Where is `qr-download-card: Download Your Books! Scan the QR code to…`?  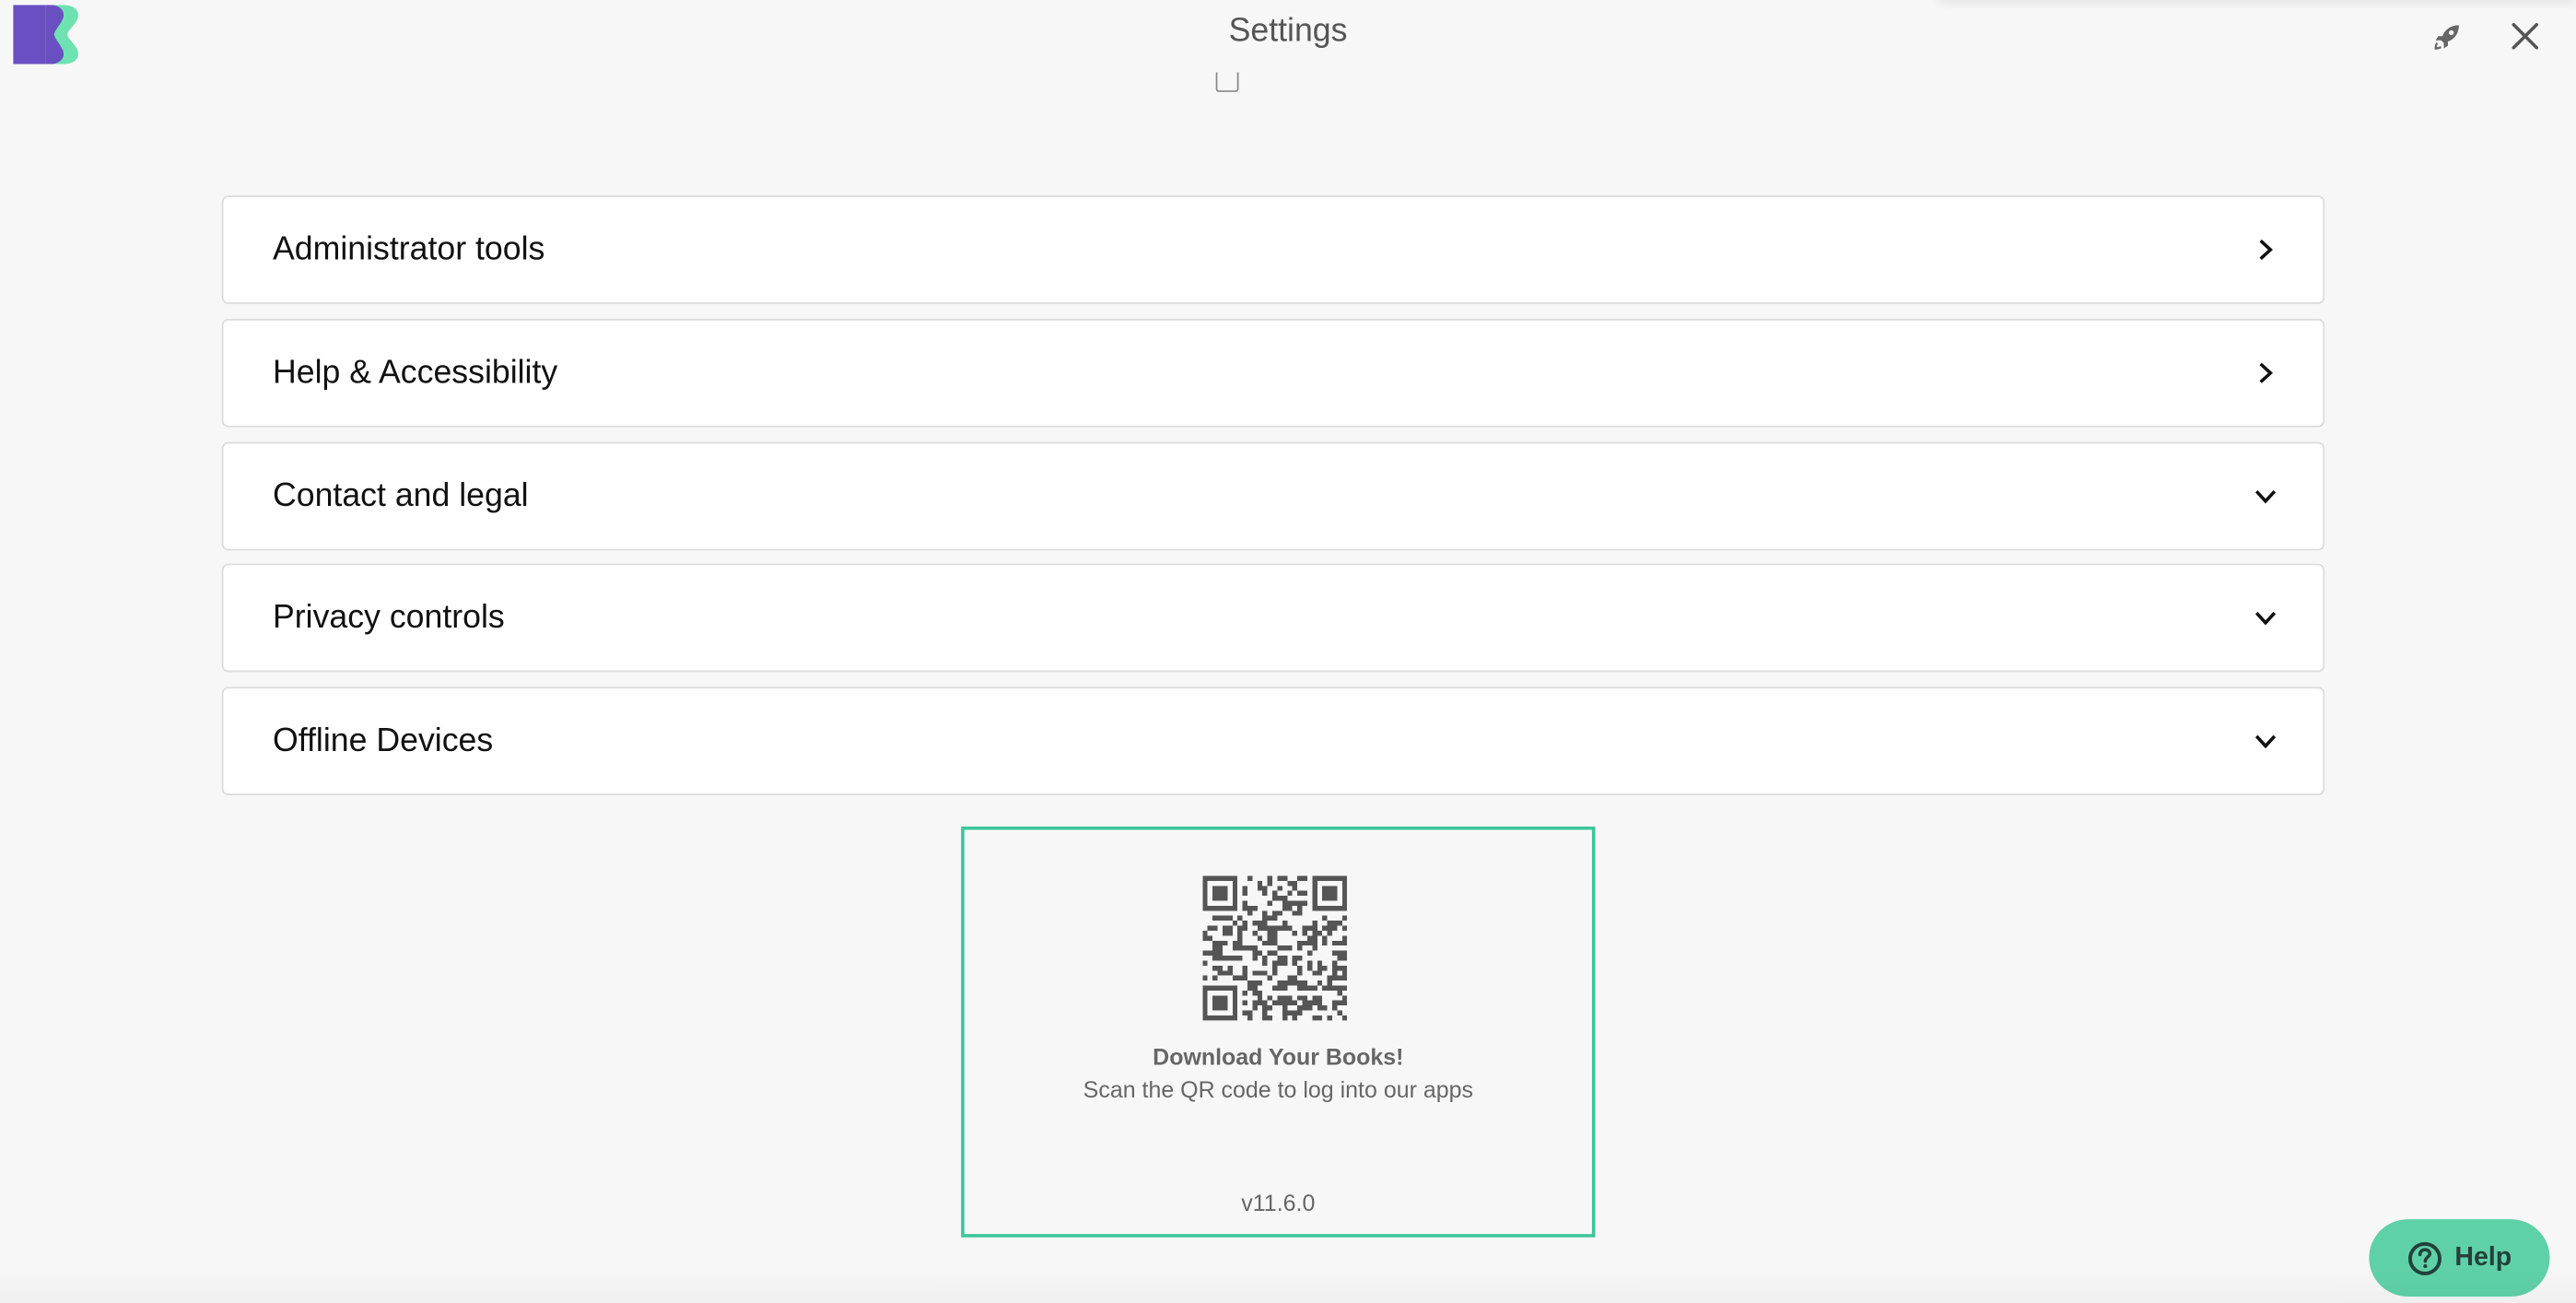
qr-download-card: Download Your Books! Scan the QR code to… is located at coordinates (1278, 1032).